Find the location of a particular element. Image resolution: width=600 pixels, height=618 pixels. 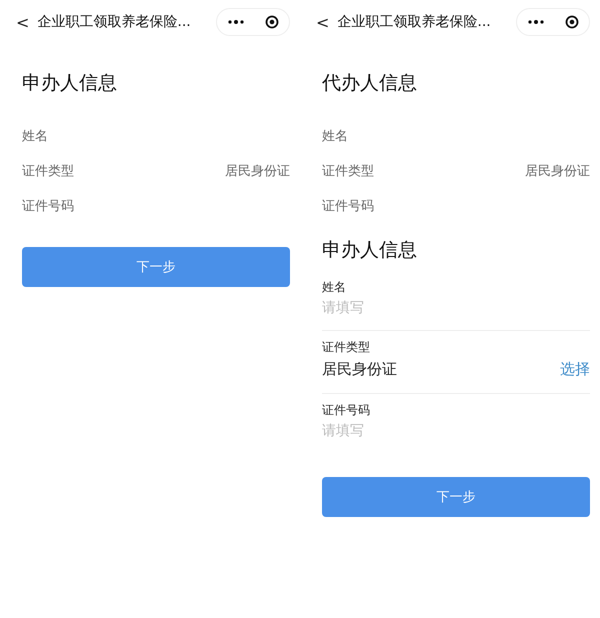

select-link: 选择 is located at coordinates (575, 369).